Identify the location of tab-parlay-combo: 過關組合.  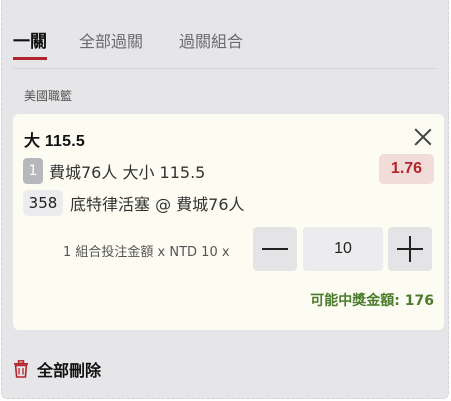
(211, 42).